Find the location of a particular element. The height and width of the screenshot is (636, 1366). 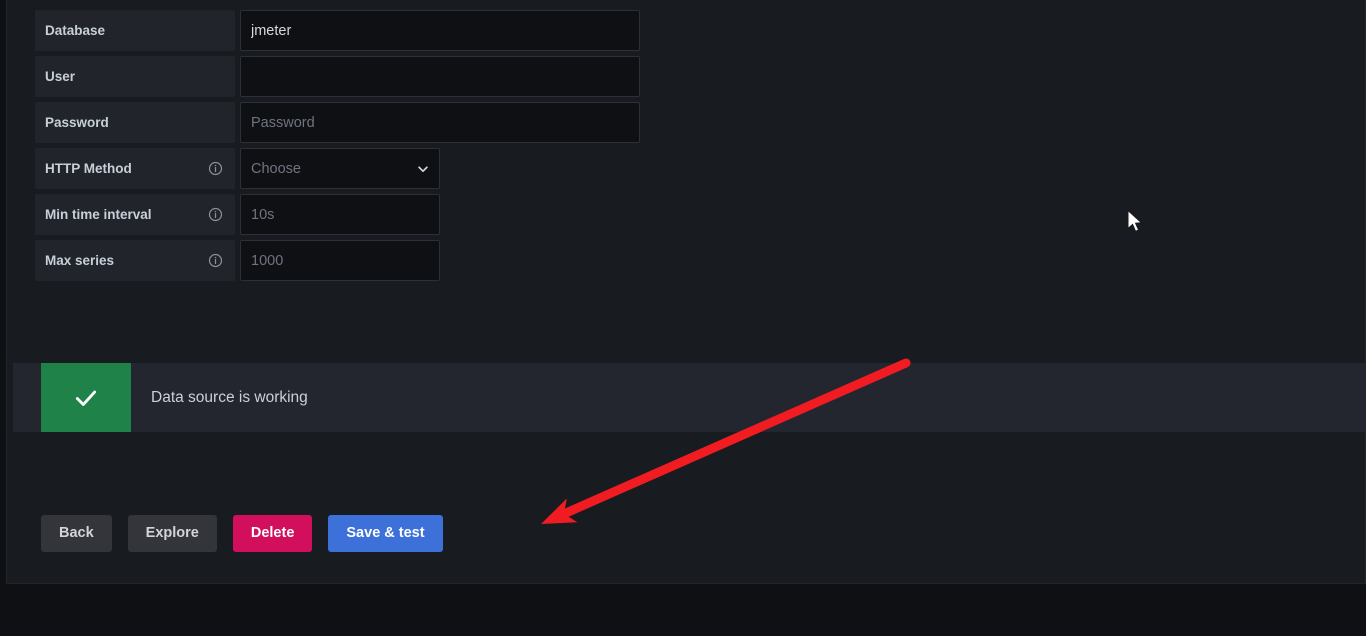

form-row-user: User is located at coordinates (337, 76).